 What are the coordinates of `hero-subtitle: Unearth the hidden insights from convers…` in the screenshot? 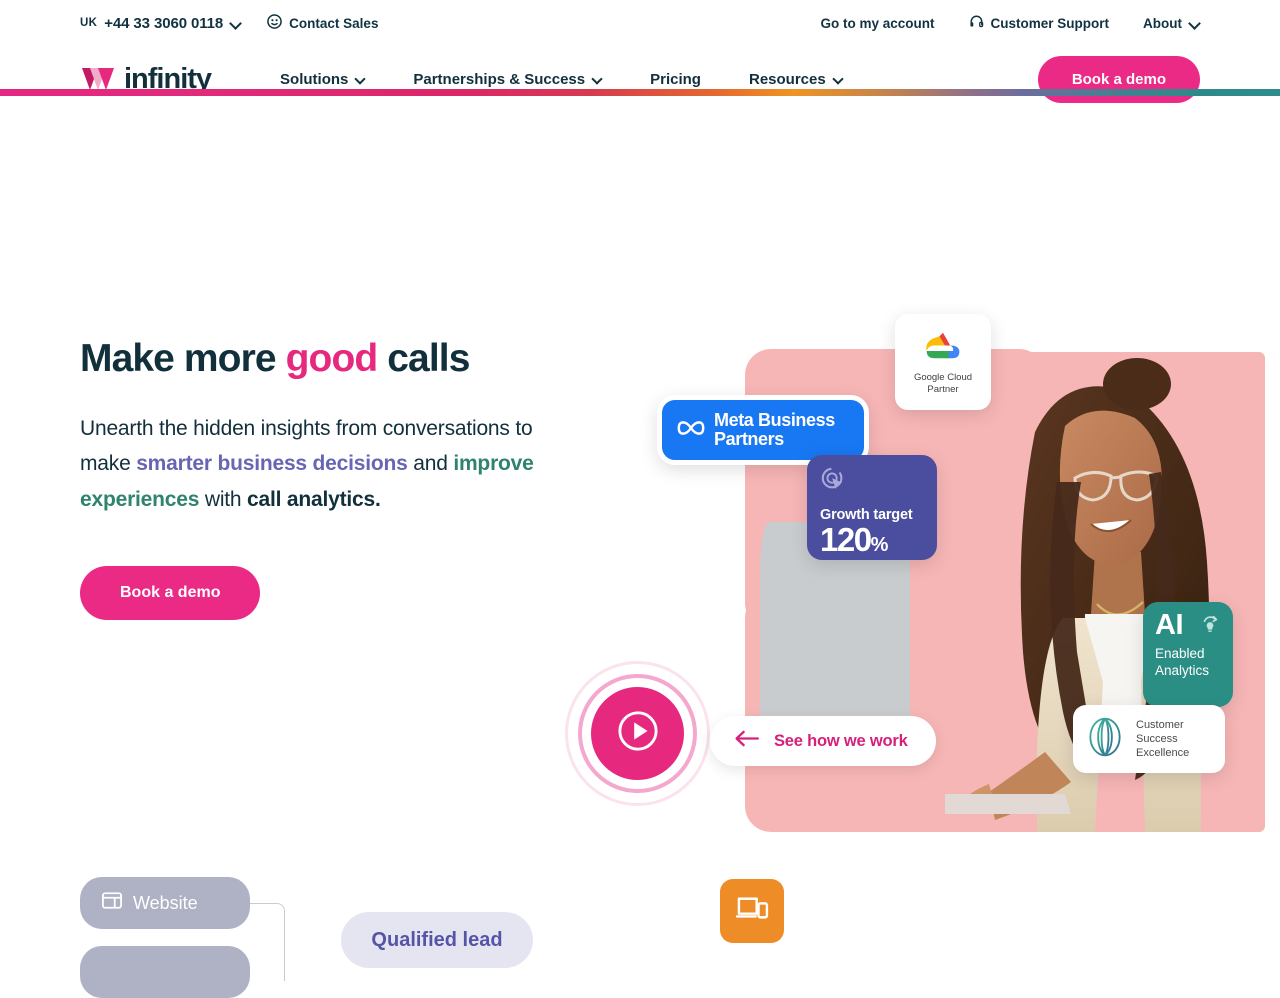 It's located at (310, 464).